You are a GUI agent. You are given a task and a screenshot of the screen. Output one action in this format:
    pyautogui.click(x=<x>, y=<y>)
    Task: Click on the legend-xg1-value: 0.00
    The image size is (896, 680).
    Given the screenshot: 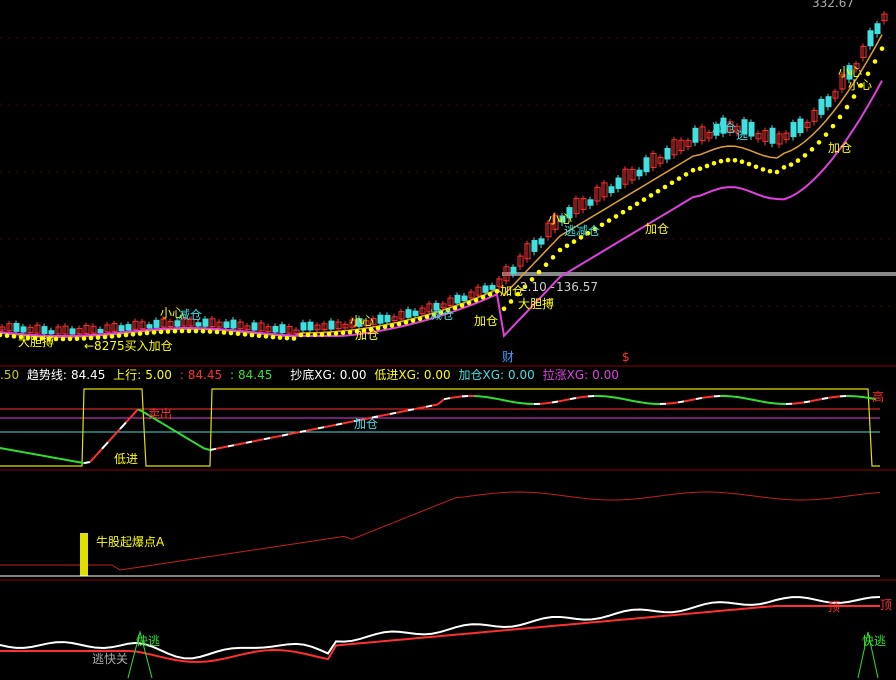 What is the action you would take?
    pyautogui.click(x=353, y=375)
    